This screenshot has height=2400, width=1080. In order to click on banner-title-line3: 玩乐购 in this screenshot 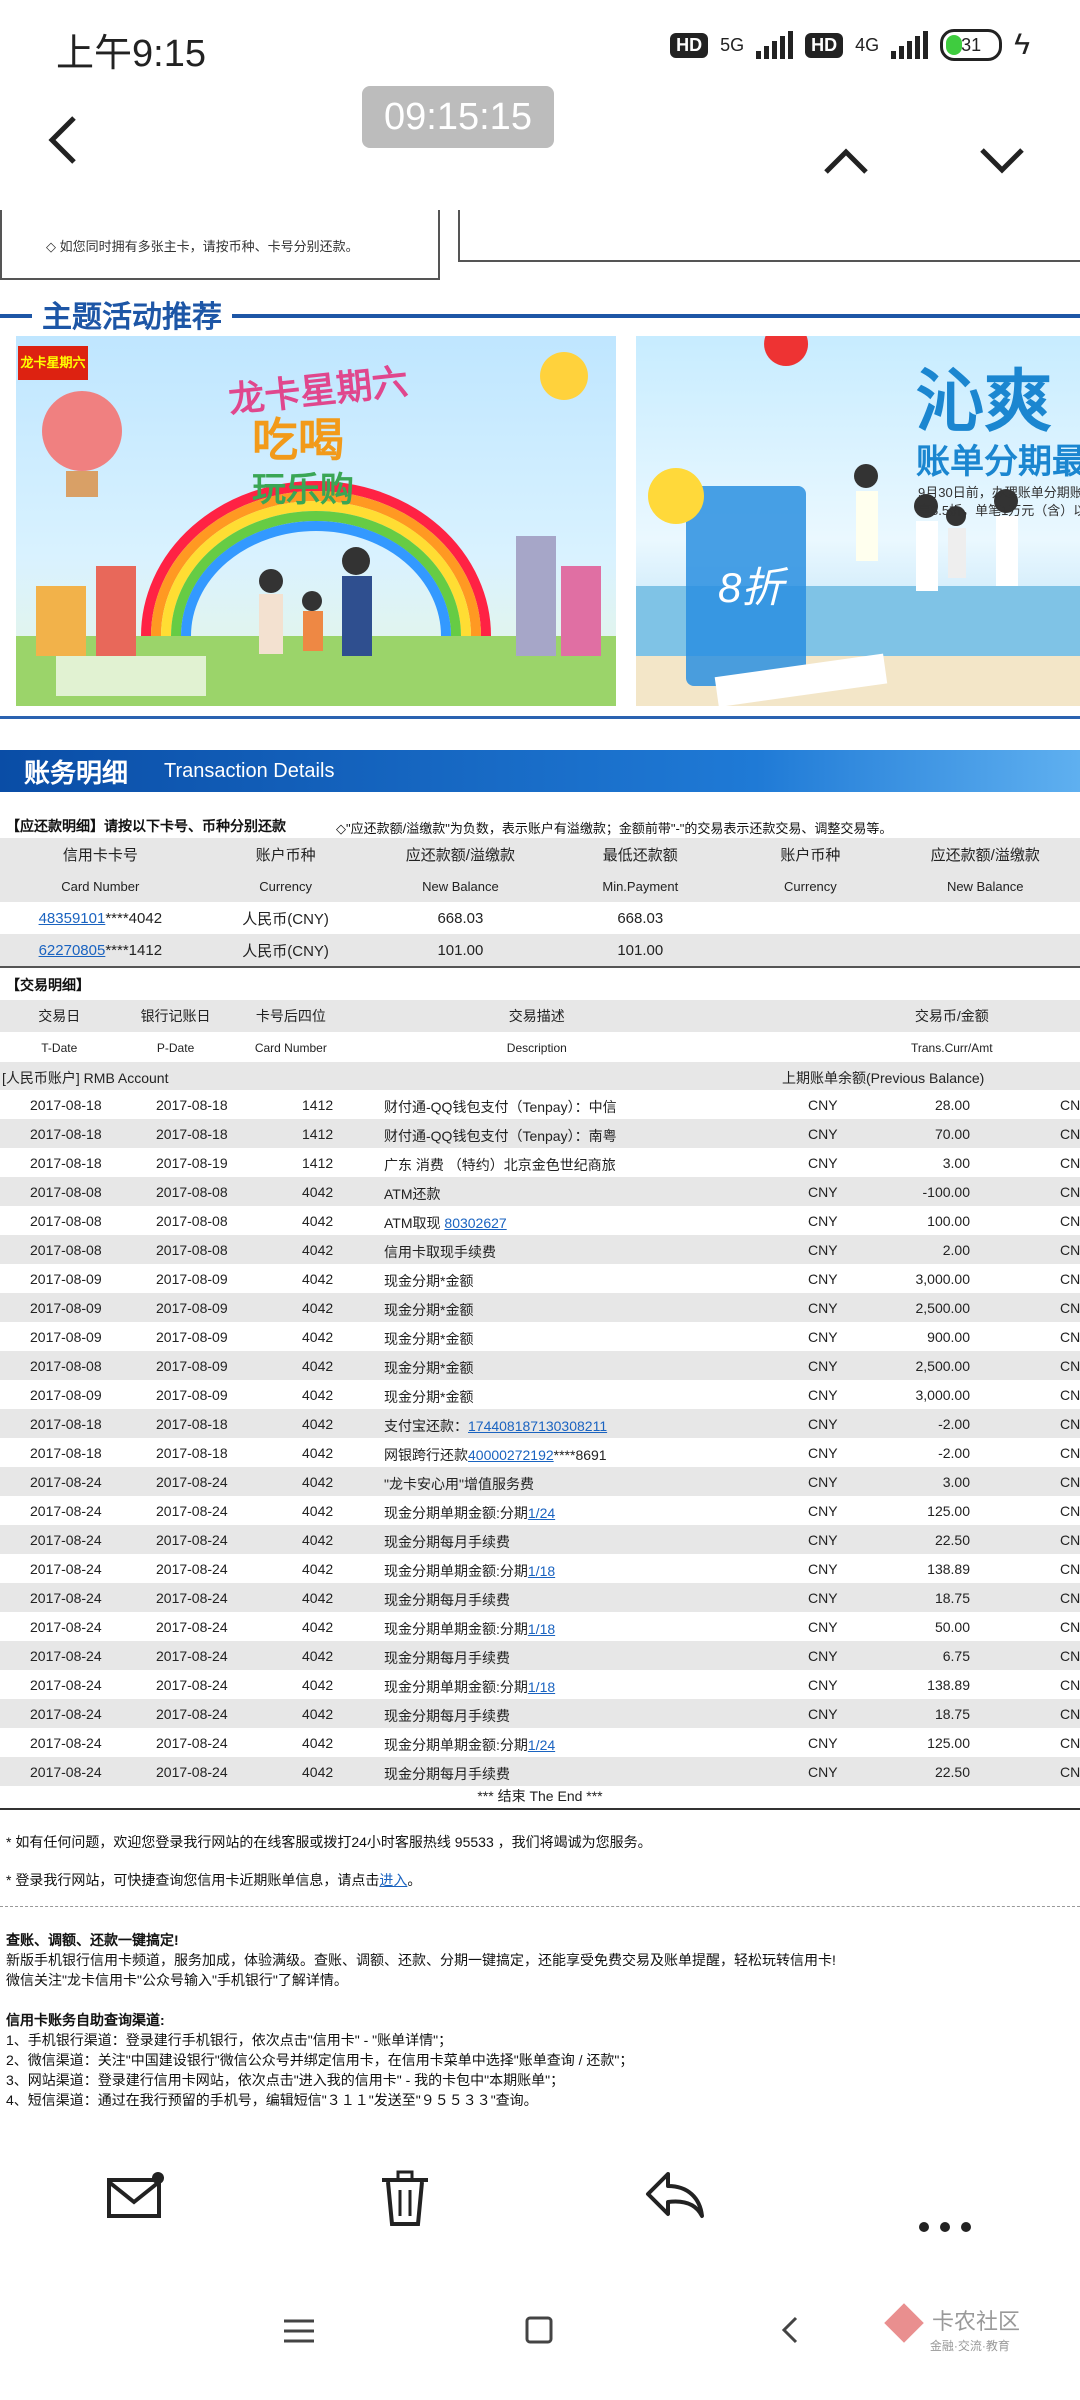, I will do `click(303, 490)`.